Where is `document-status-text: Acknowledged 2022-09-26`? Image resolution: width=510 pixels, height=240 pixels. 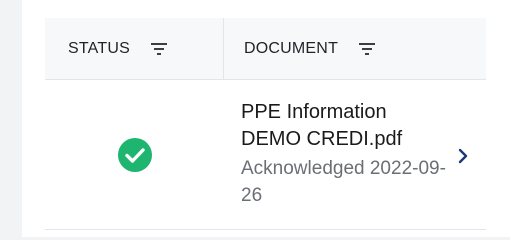
document-status-text: Acknowledged 2022-09-26 is located at coordinates (343, 182).